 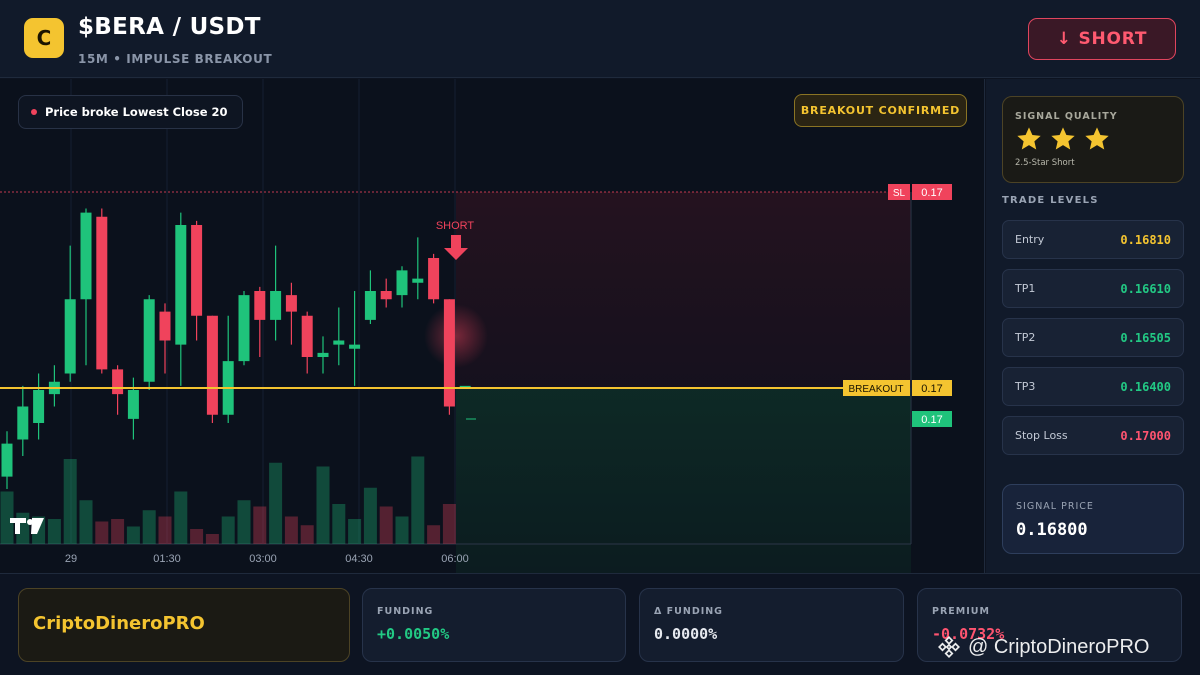 I want to click on watermark: @ CriptoDineroPRO, so click(x=1042, y=647).